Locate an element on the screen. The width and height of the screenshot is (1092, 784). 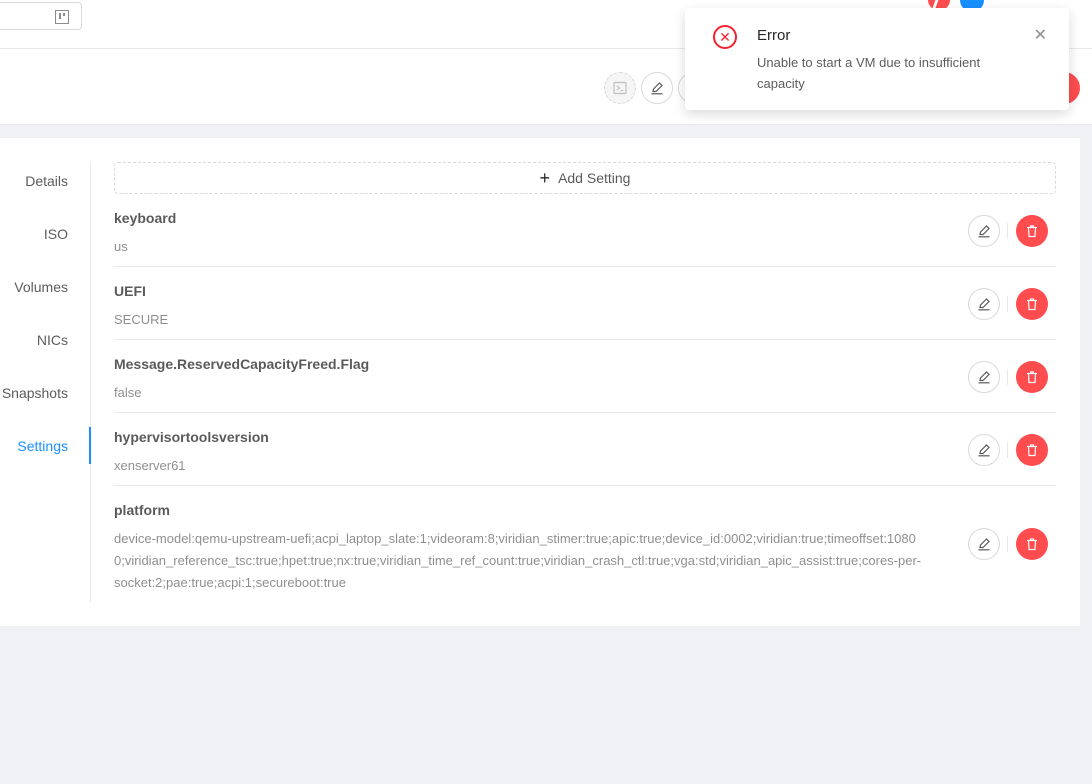
setting-row-reserved-capacity: Message.ReservedCapacityFreed.Flag false is located at coordinates (585, 384).